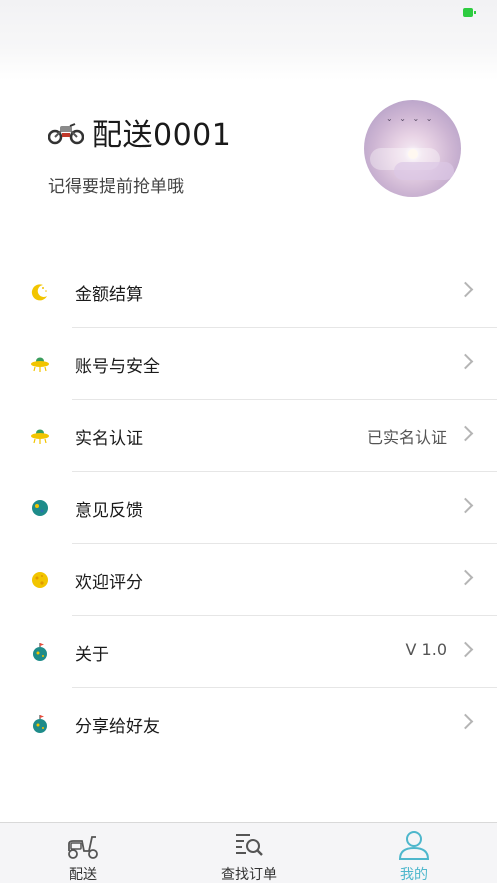  I want to click on menu-label: 欢迎评分, so click(109, 583).